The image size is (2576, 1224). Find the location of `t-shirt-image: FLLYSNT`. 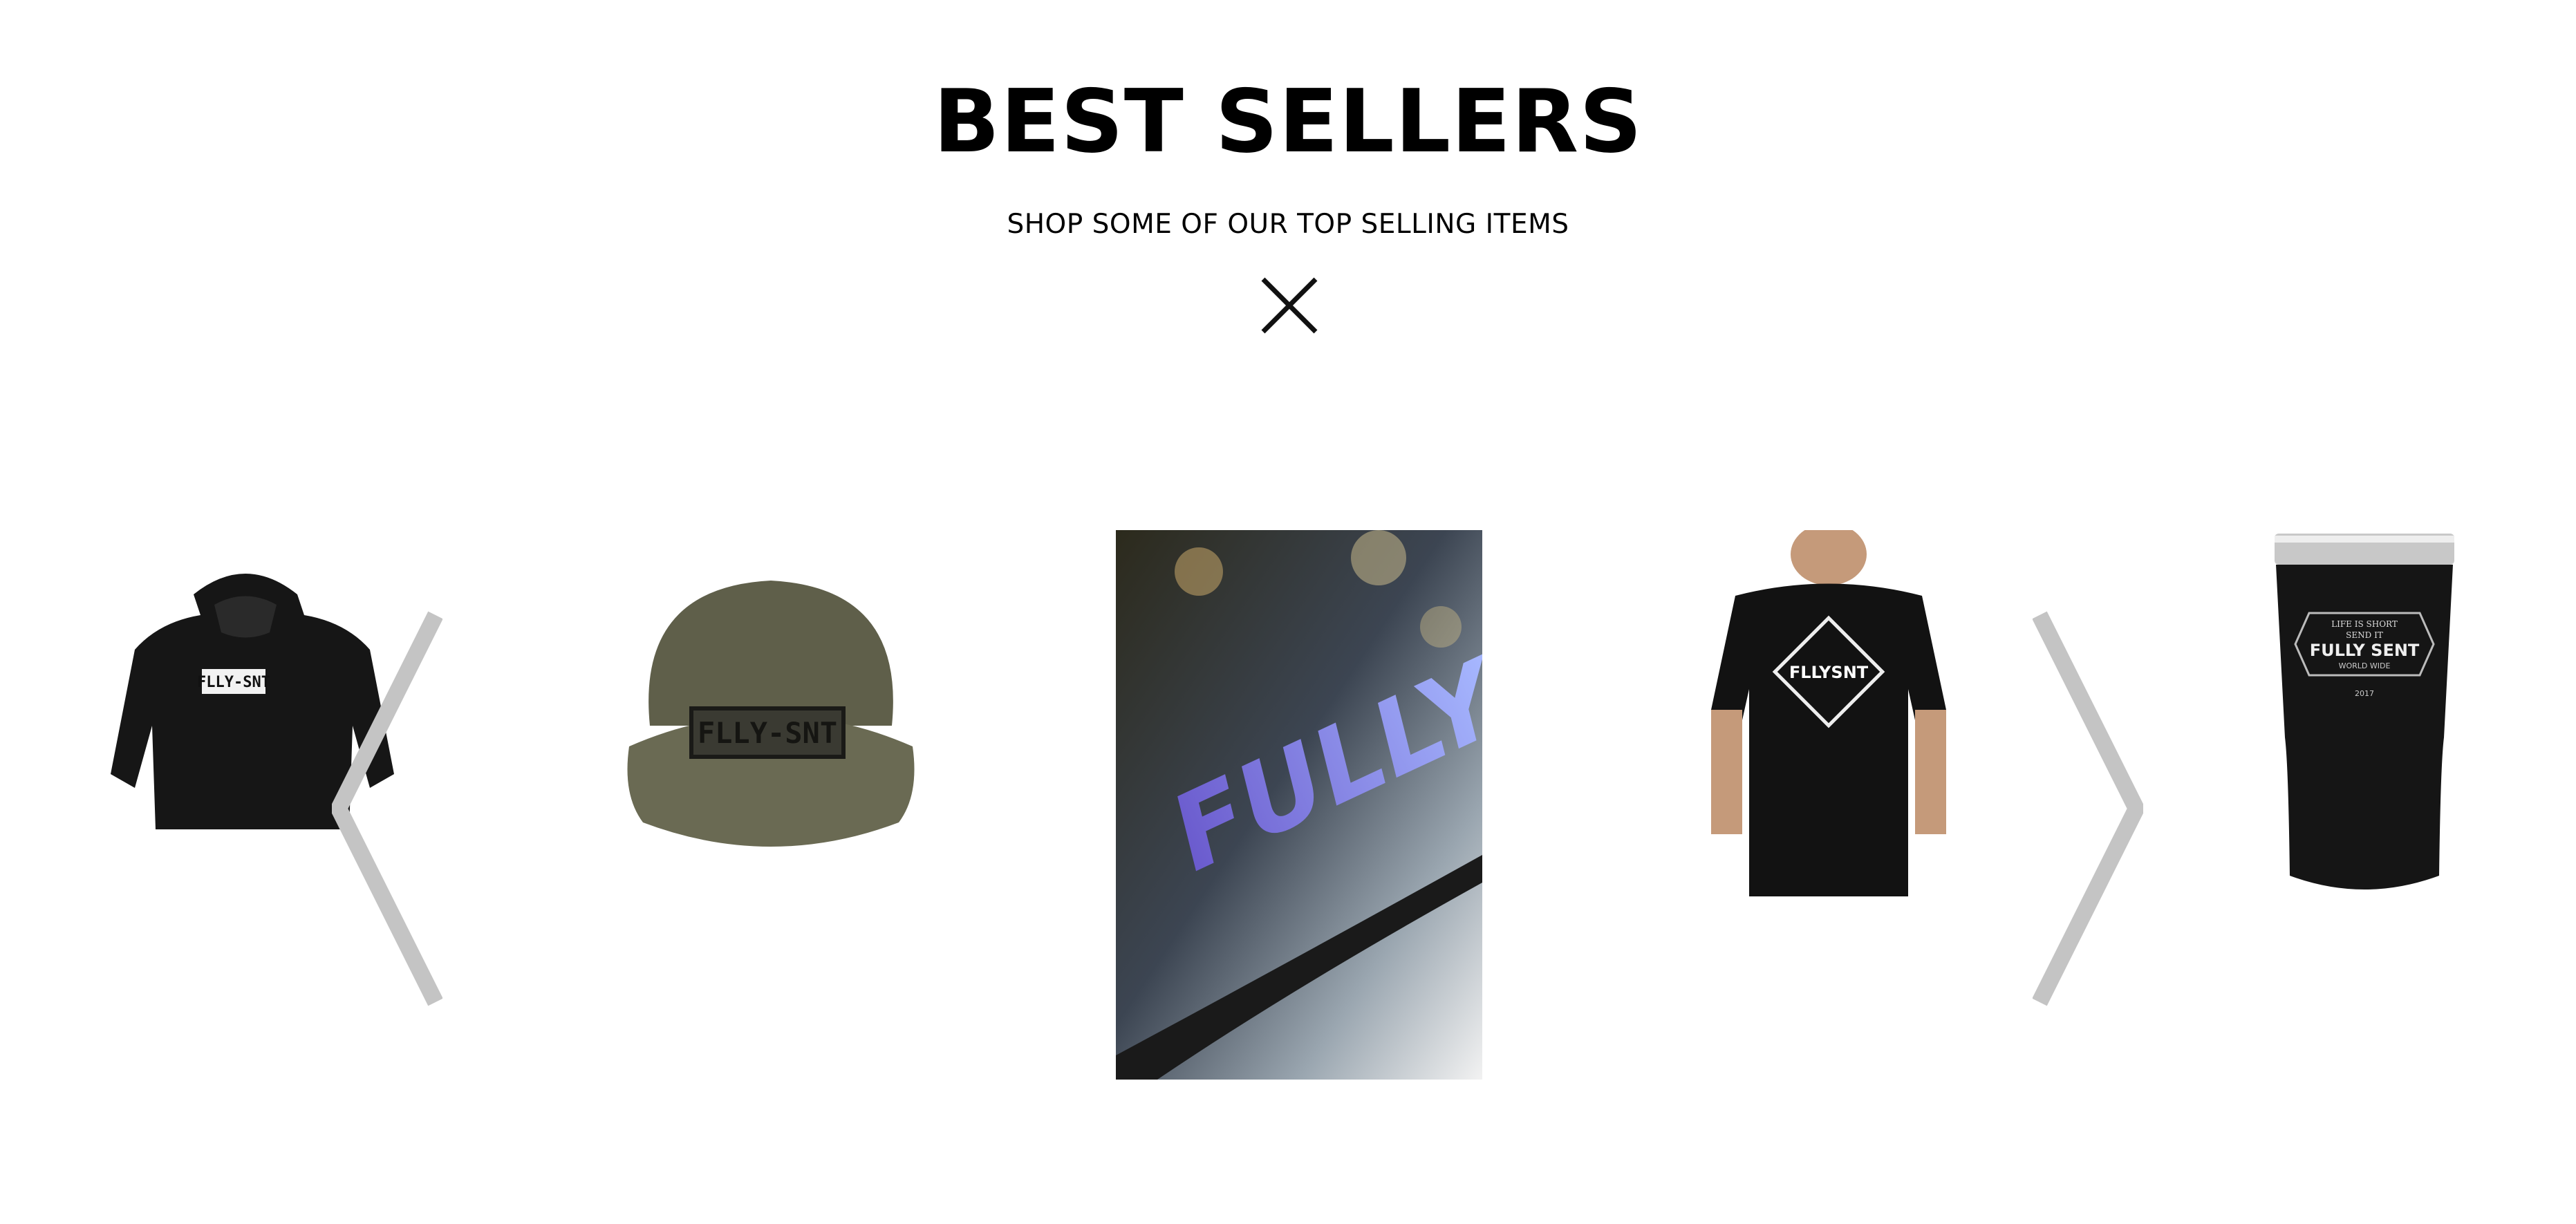

t-shirt-image: FLLYSNT is located at coordinates (1828, 713).